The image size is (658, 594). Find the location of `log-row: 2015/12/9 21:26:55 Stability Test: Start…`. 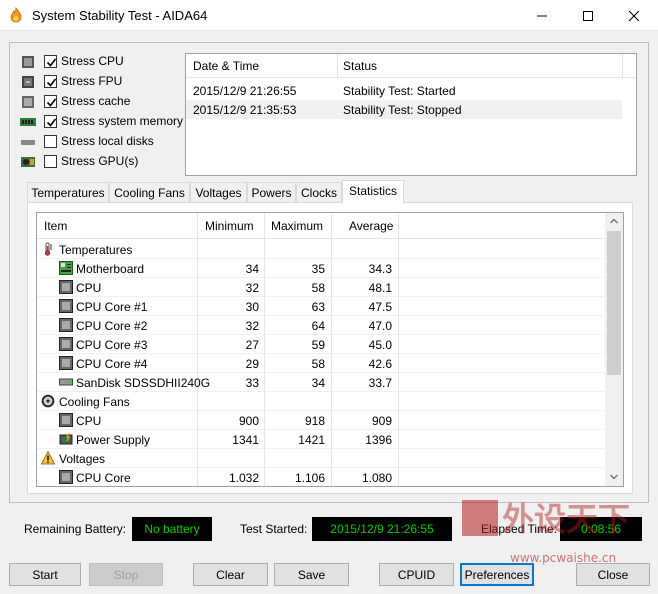

log-row: 2015/12/9 21:26:55 Stability Test: Start… is located at coordinates (404, 90).